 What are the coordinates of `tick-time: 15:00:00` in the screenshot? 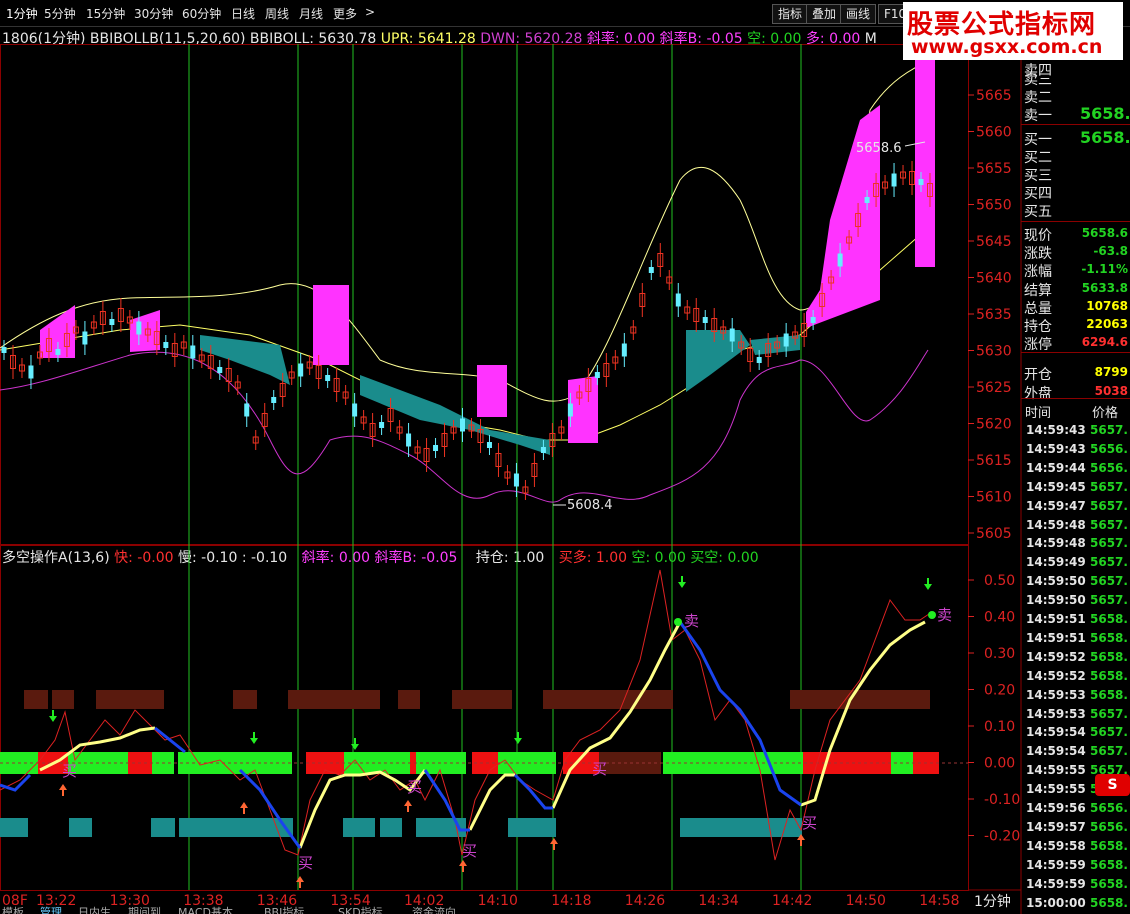 It's located at (1056, 902).